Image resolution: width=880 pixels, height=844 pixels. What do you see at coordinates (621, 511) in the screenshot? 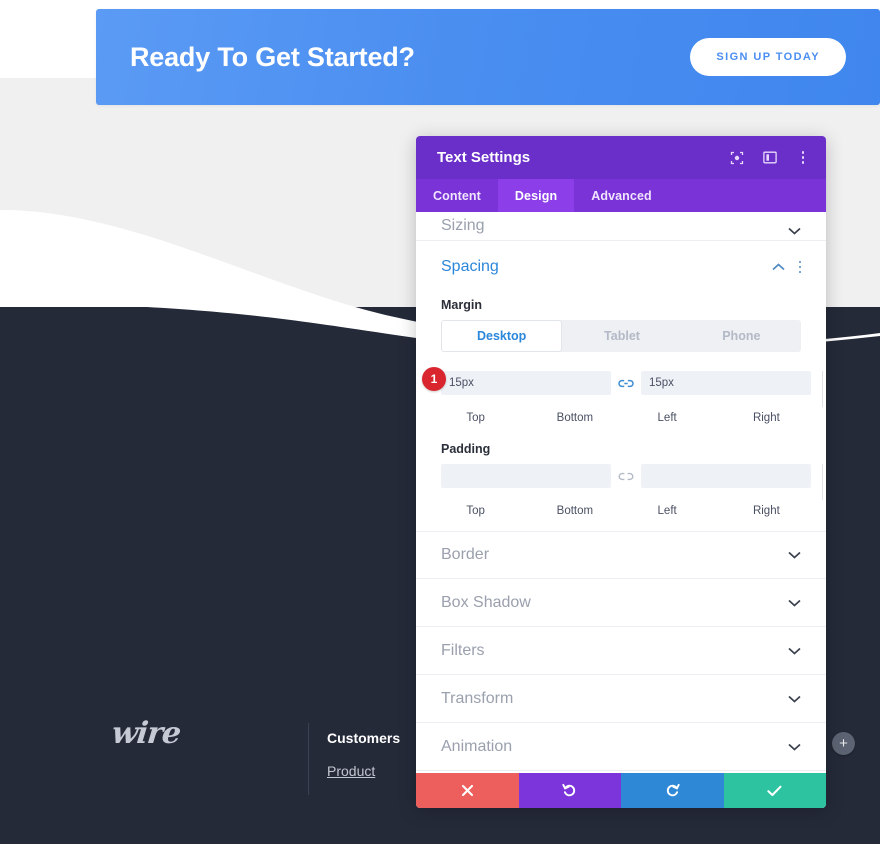
I see `padding-field-labels: Top Bottom Left Right` at bounding box center [621, 511].